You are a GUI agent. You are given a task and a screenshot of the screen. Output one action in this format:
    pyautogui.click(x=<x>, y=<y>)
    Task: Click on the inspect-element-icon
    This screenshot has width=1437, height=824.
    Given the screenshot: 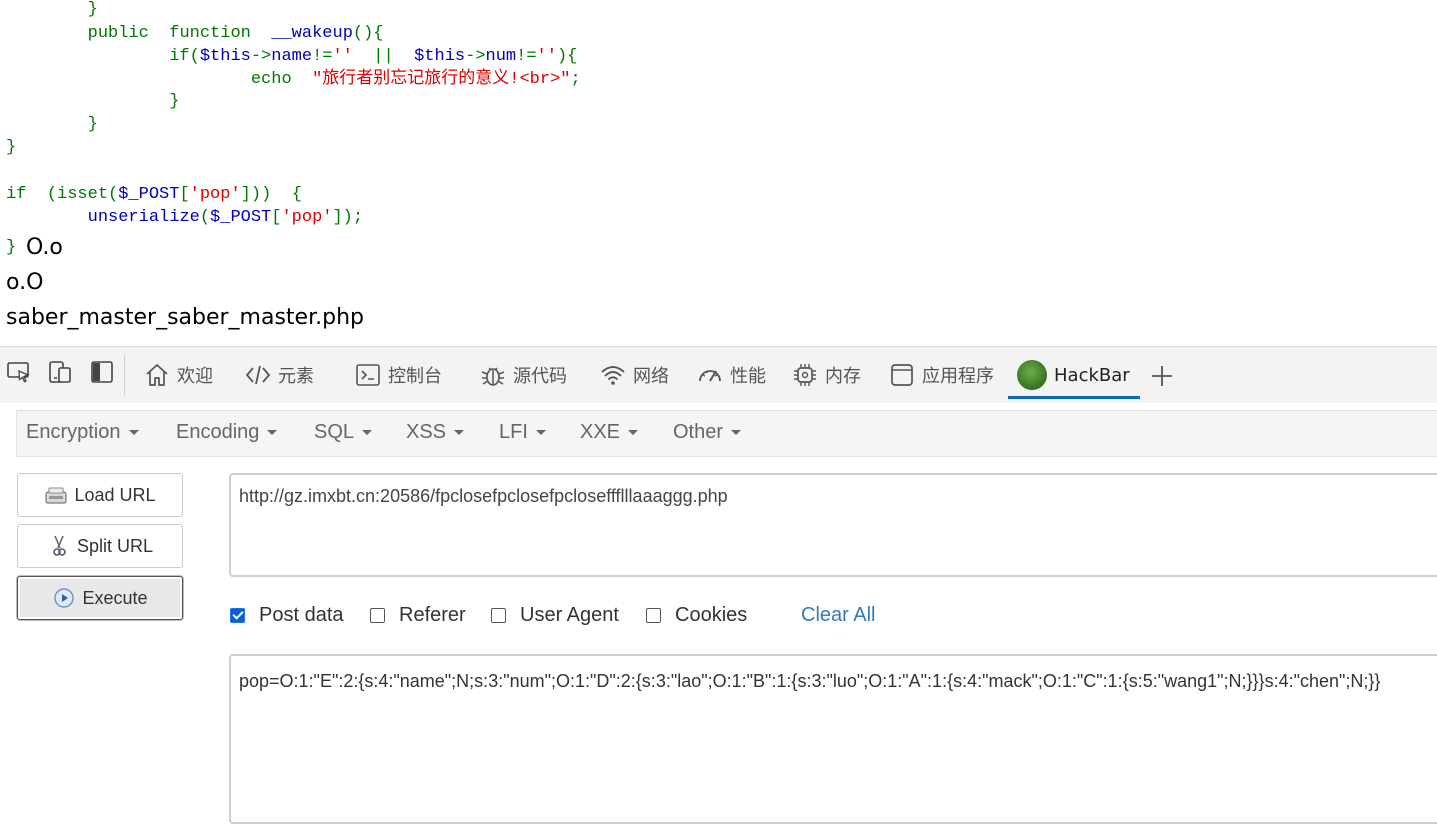 What is the action you would take?
    pyautogui.click(x=19, y=372)
    